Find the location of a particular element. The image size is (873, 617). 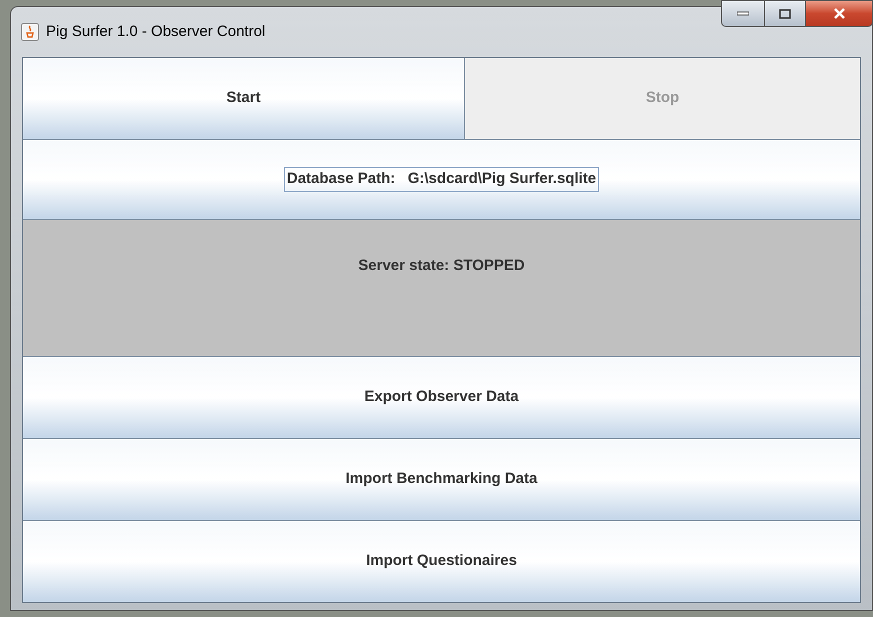

close-icon is located at coordinates (839, 13).